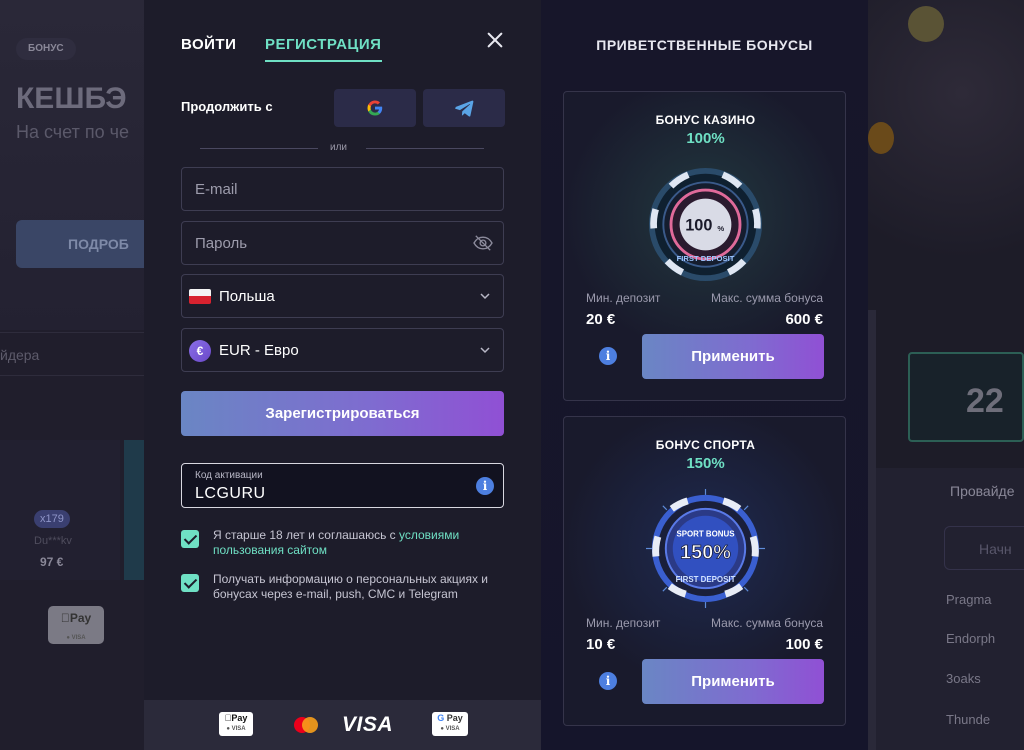 Image resolution: width=1024 pixels, height=750 pixels. I want to click on payment-methods-bar: Pay ● VISA VISA G Pay ● VISA, so click(342, 725).